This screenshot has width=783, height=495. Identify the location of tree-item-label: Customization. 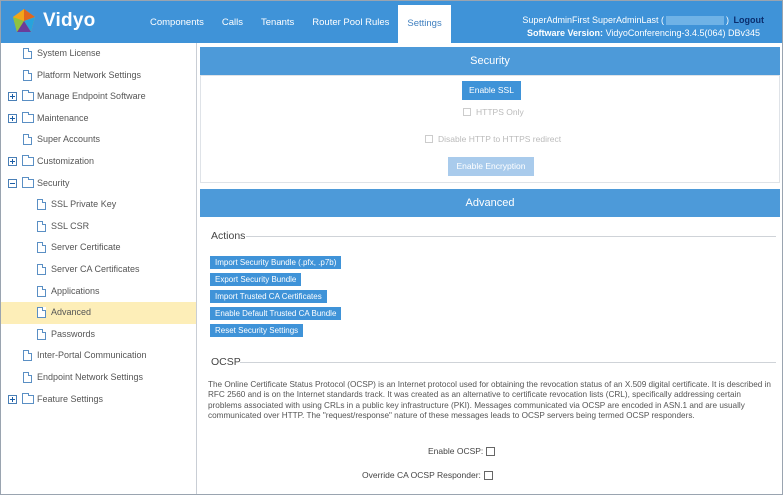
(66, 160).